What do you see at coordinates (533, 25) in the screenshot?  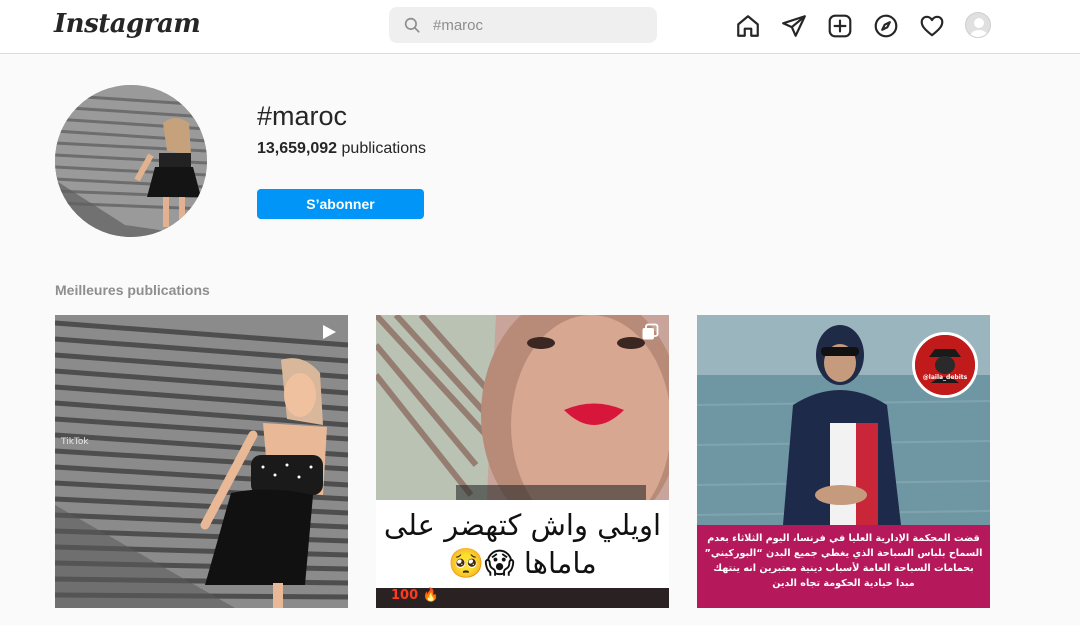 I see `search-input` at bounding box center [533, 25].